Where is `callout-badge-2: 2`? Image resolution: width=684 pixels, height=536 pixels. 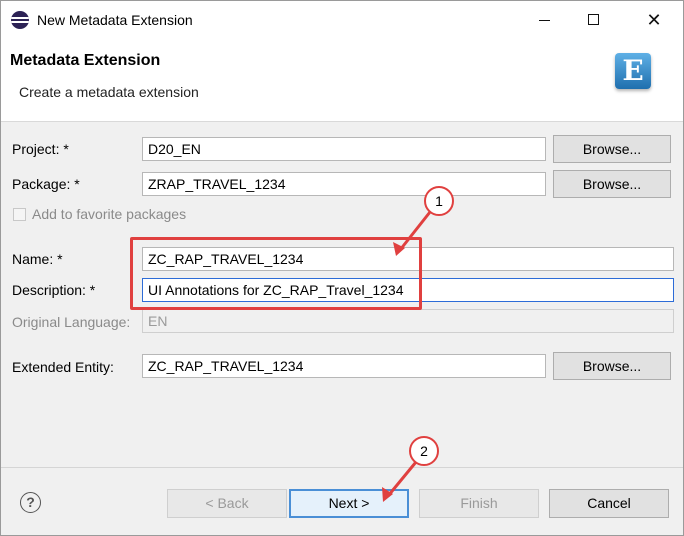 callout-badge-2: 2 is located at coordinates (424, 451).